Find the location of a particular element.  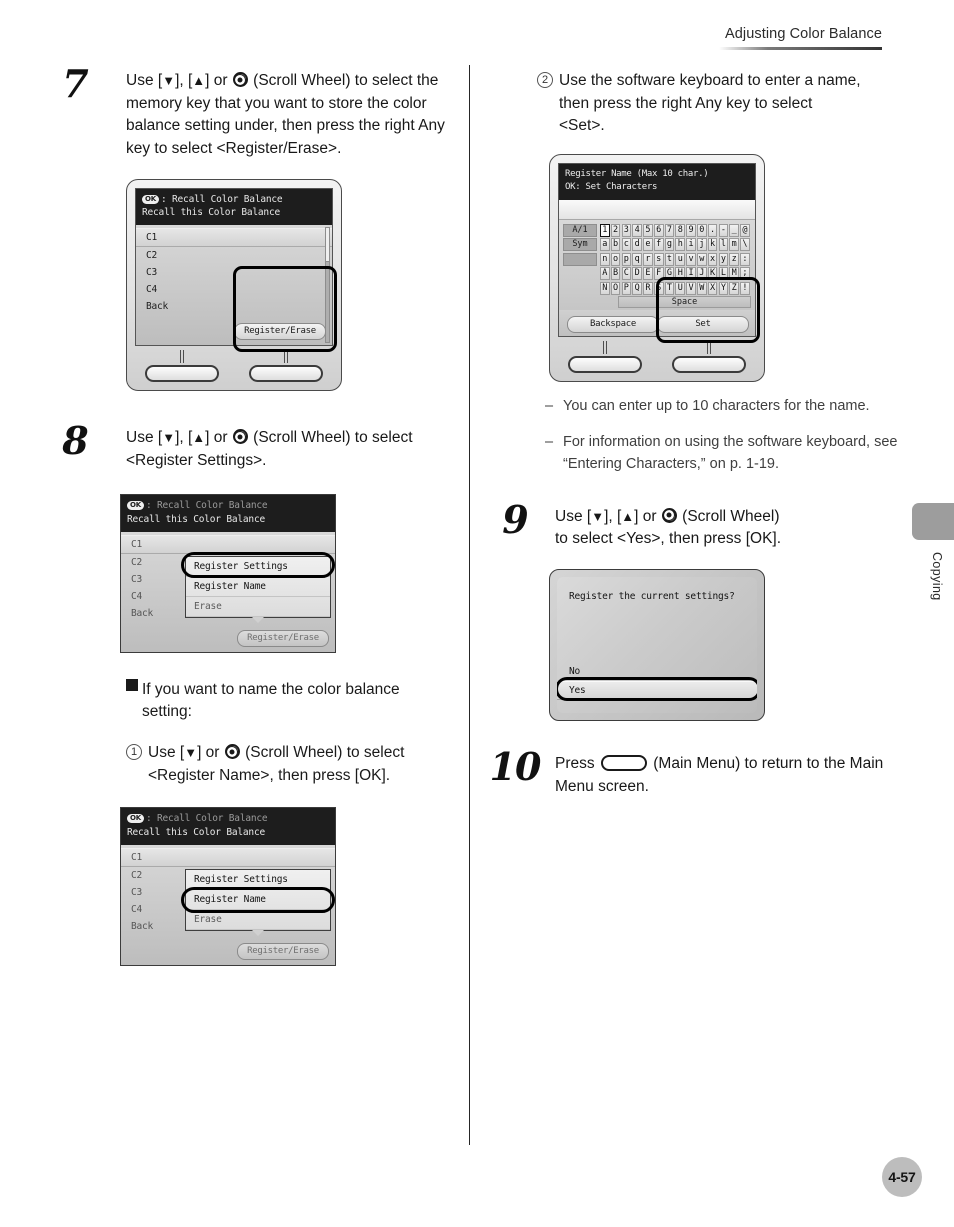

kb-key: 4 is located at coordinates (637, 230).